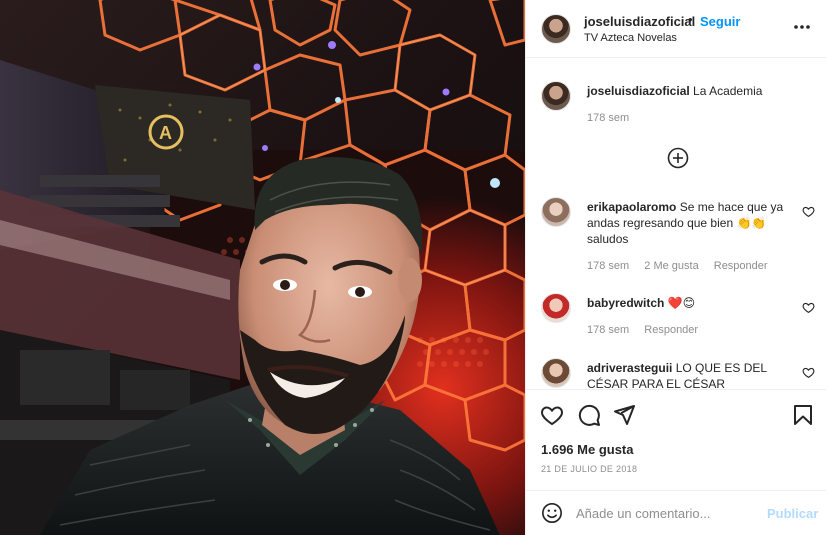  Describe the element at coordinates (556, 96) in the screenshot. I see `caption-avatar` at that location.